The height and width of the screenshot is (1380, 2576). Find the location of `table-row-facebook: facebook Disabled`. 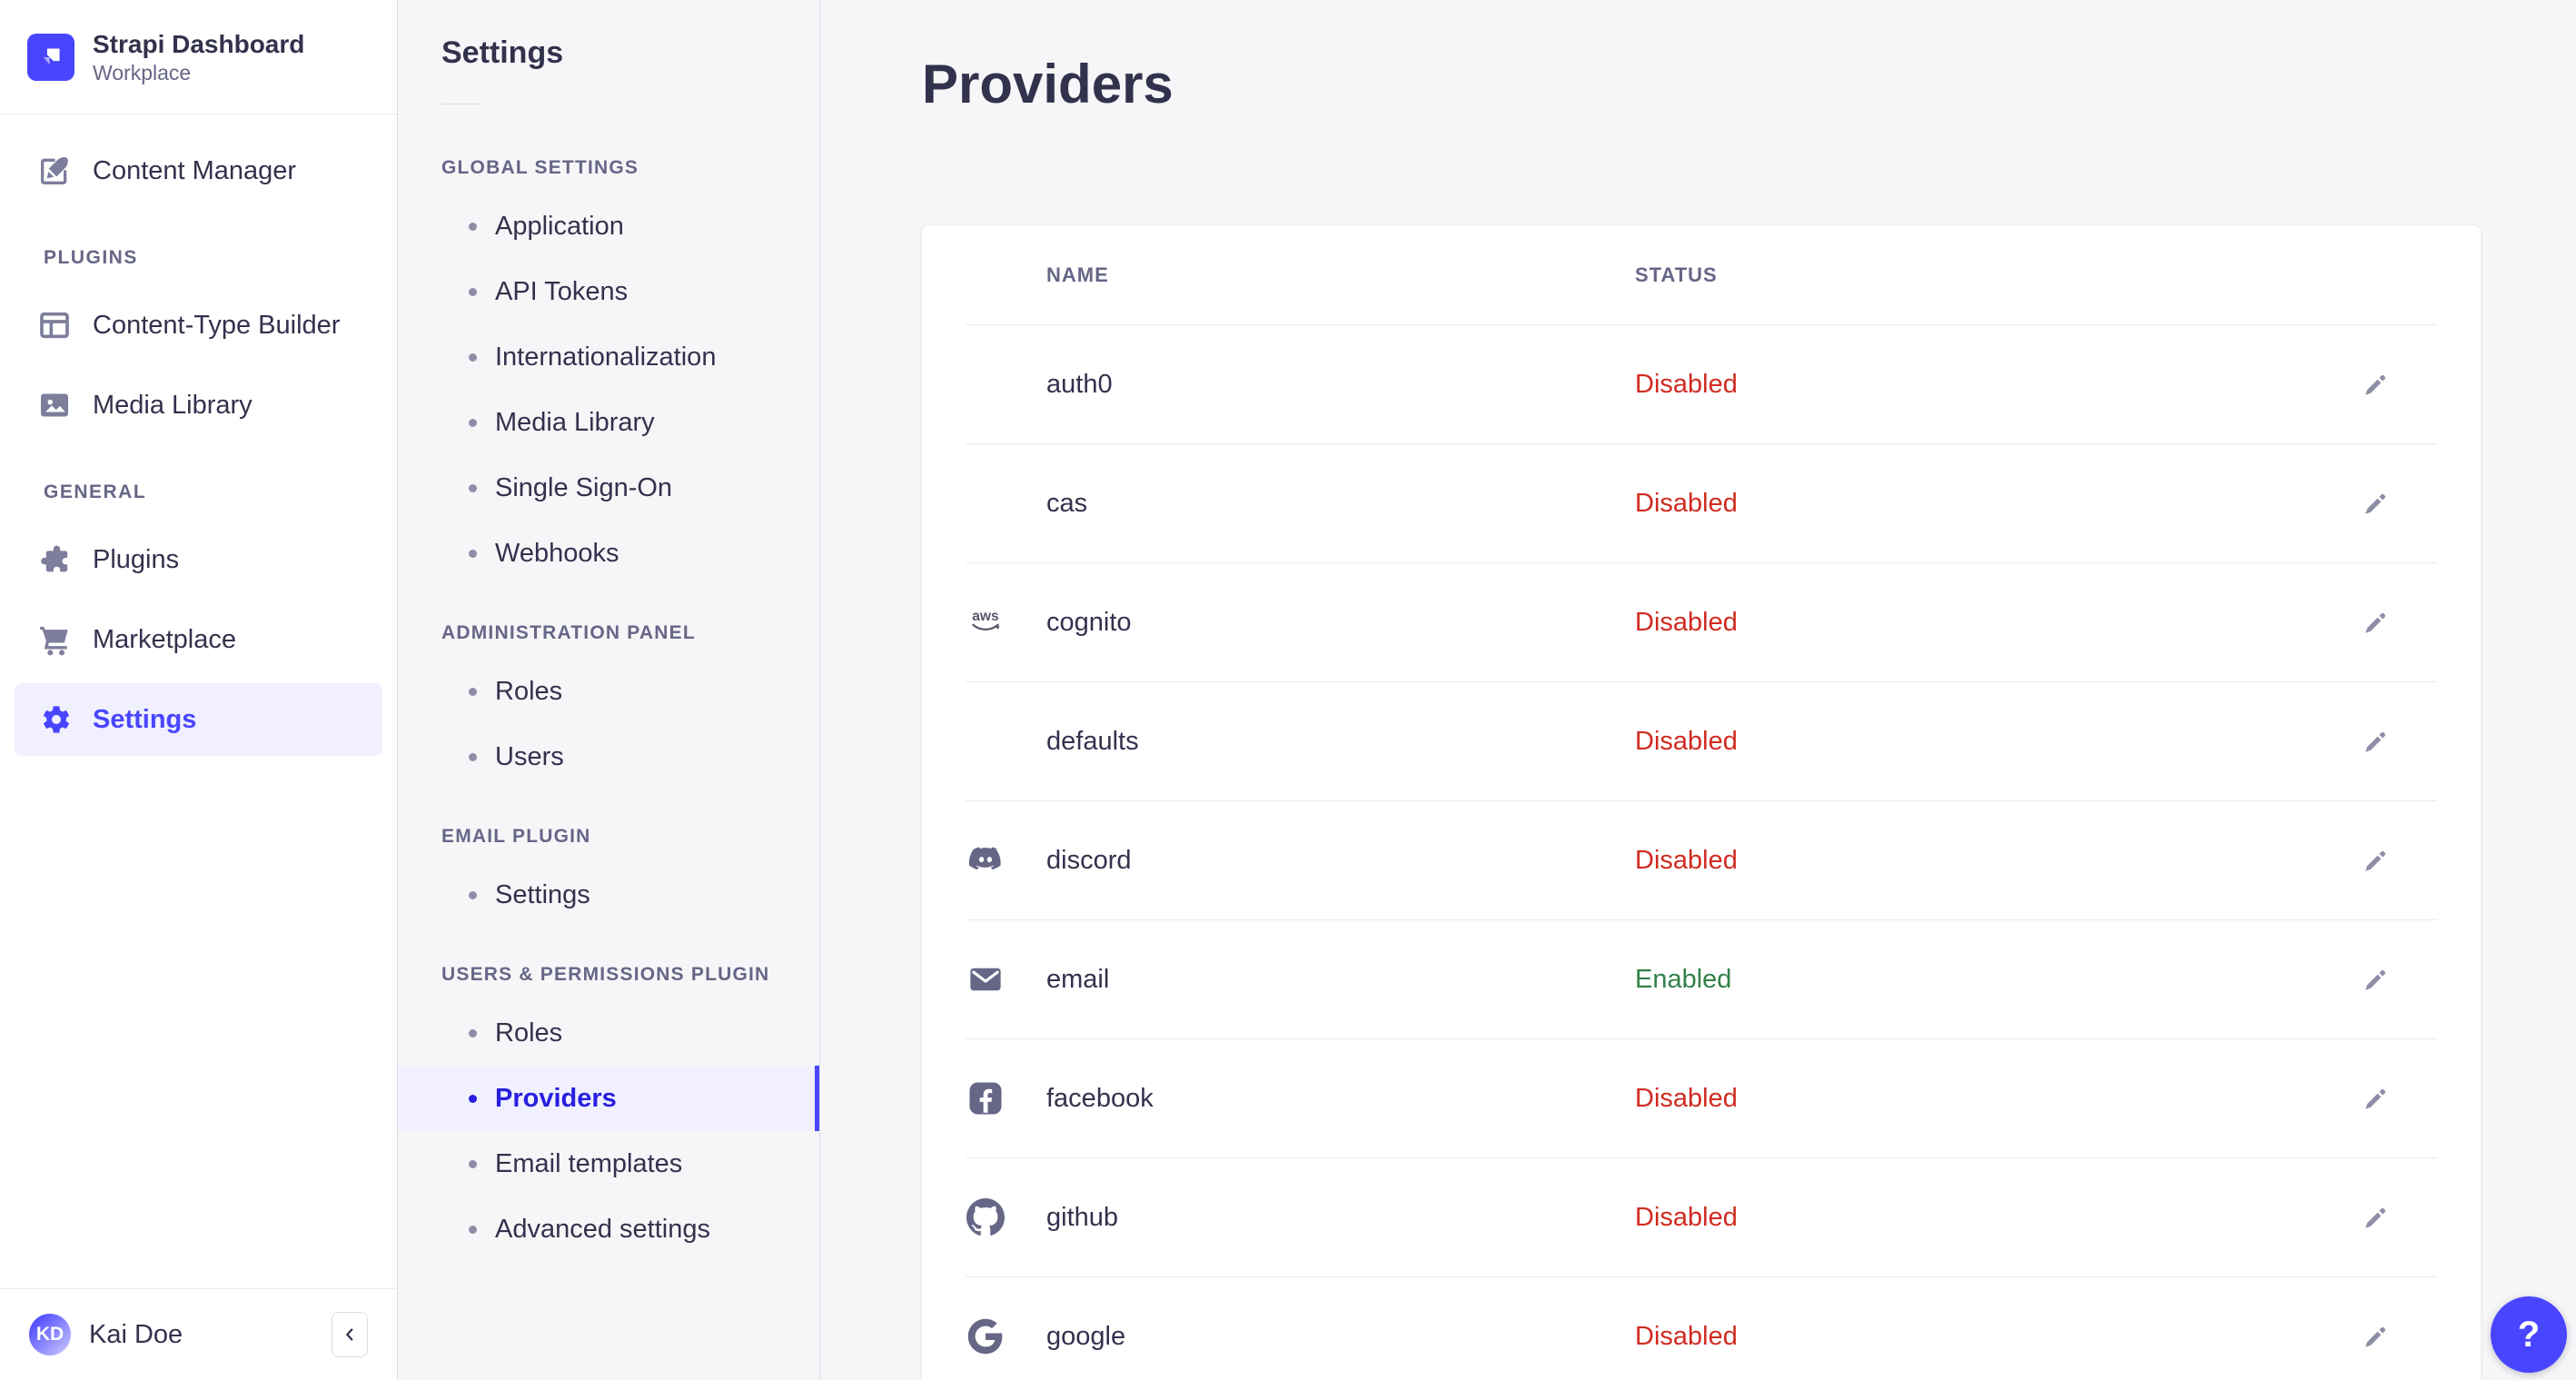

table-row-facebook: facebook Disabled is located at coordinates (1701, 1098).